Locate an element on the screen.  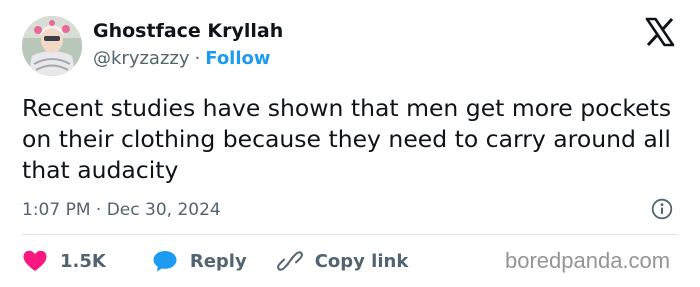
tweet-timestamp: 1:07 PM · Dec 30, 2024 is located at coordinates (121, 210).